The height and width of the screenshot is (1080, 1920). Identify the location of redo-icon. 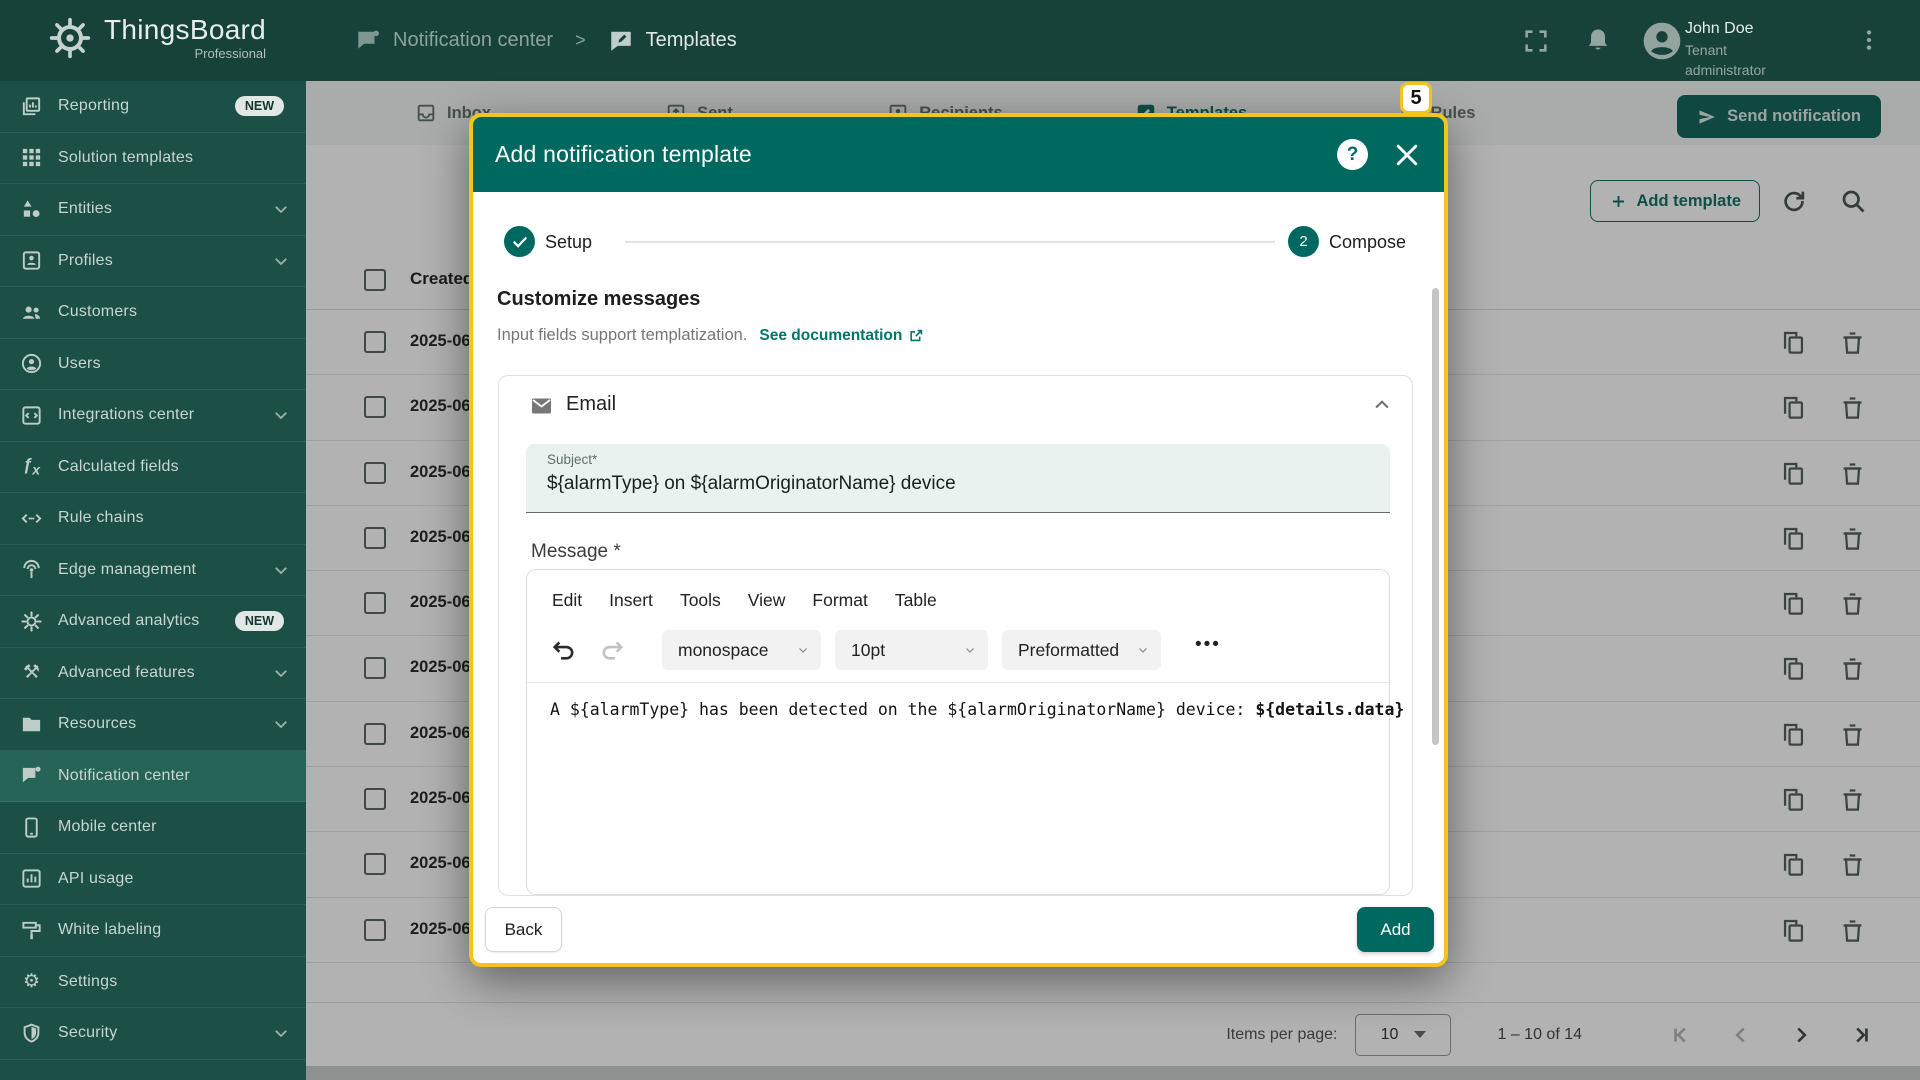
(612, 650).